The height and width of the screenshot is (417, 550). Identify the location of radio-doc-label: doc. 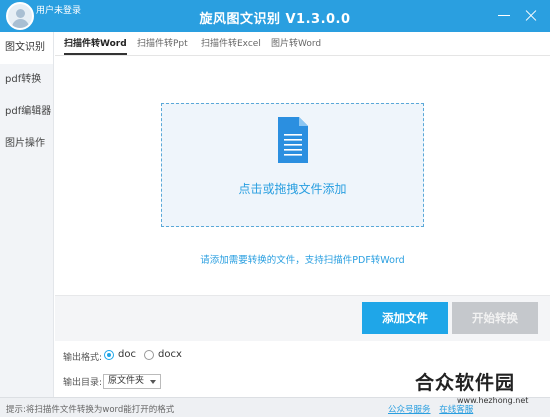
(127, 354).